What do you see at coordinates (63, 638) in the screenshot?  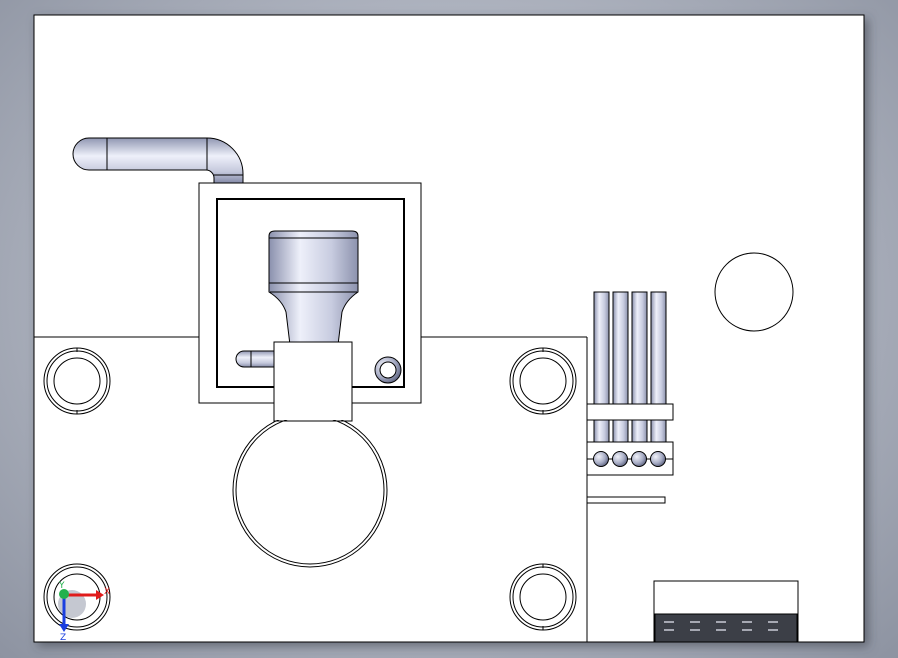 I see `z-axis-label: Z` at bounding box center [63, 638].